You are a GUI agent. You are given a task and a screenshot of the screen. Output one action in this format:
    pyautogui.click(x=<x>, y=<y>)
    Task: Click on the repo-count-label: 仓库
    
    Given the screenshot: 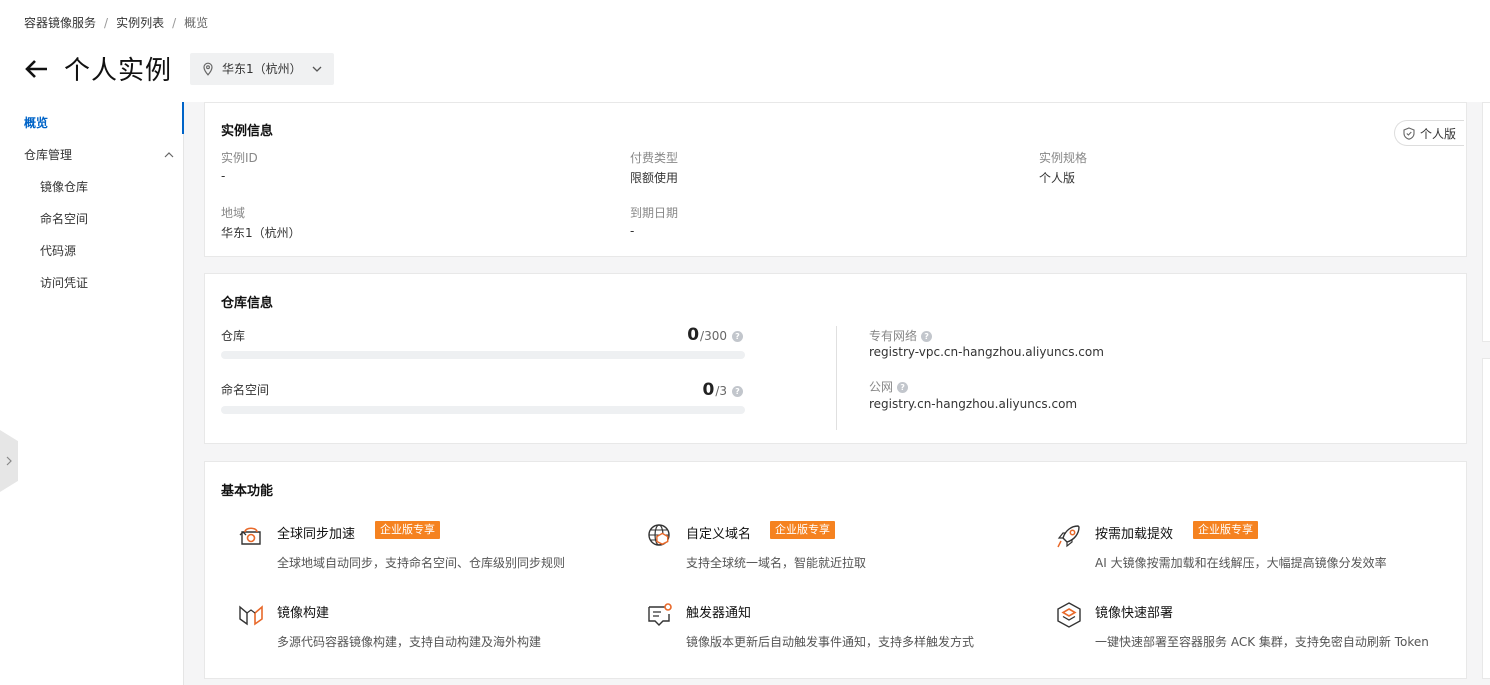 What is the action you would take?
    pyautogui.click(x=233, y=336)
    